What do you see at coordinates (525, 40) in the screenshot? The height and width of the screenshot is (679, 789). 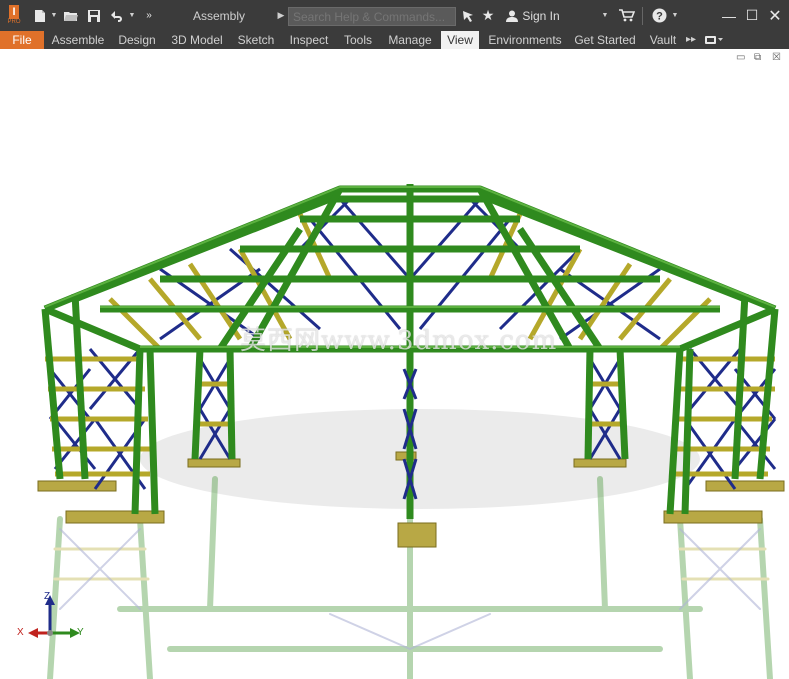 I see `tab-environments: Environments` at bounding box center [525, 40].